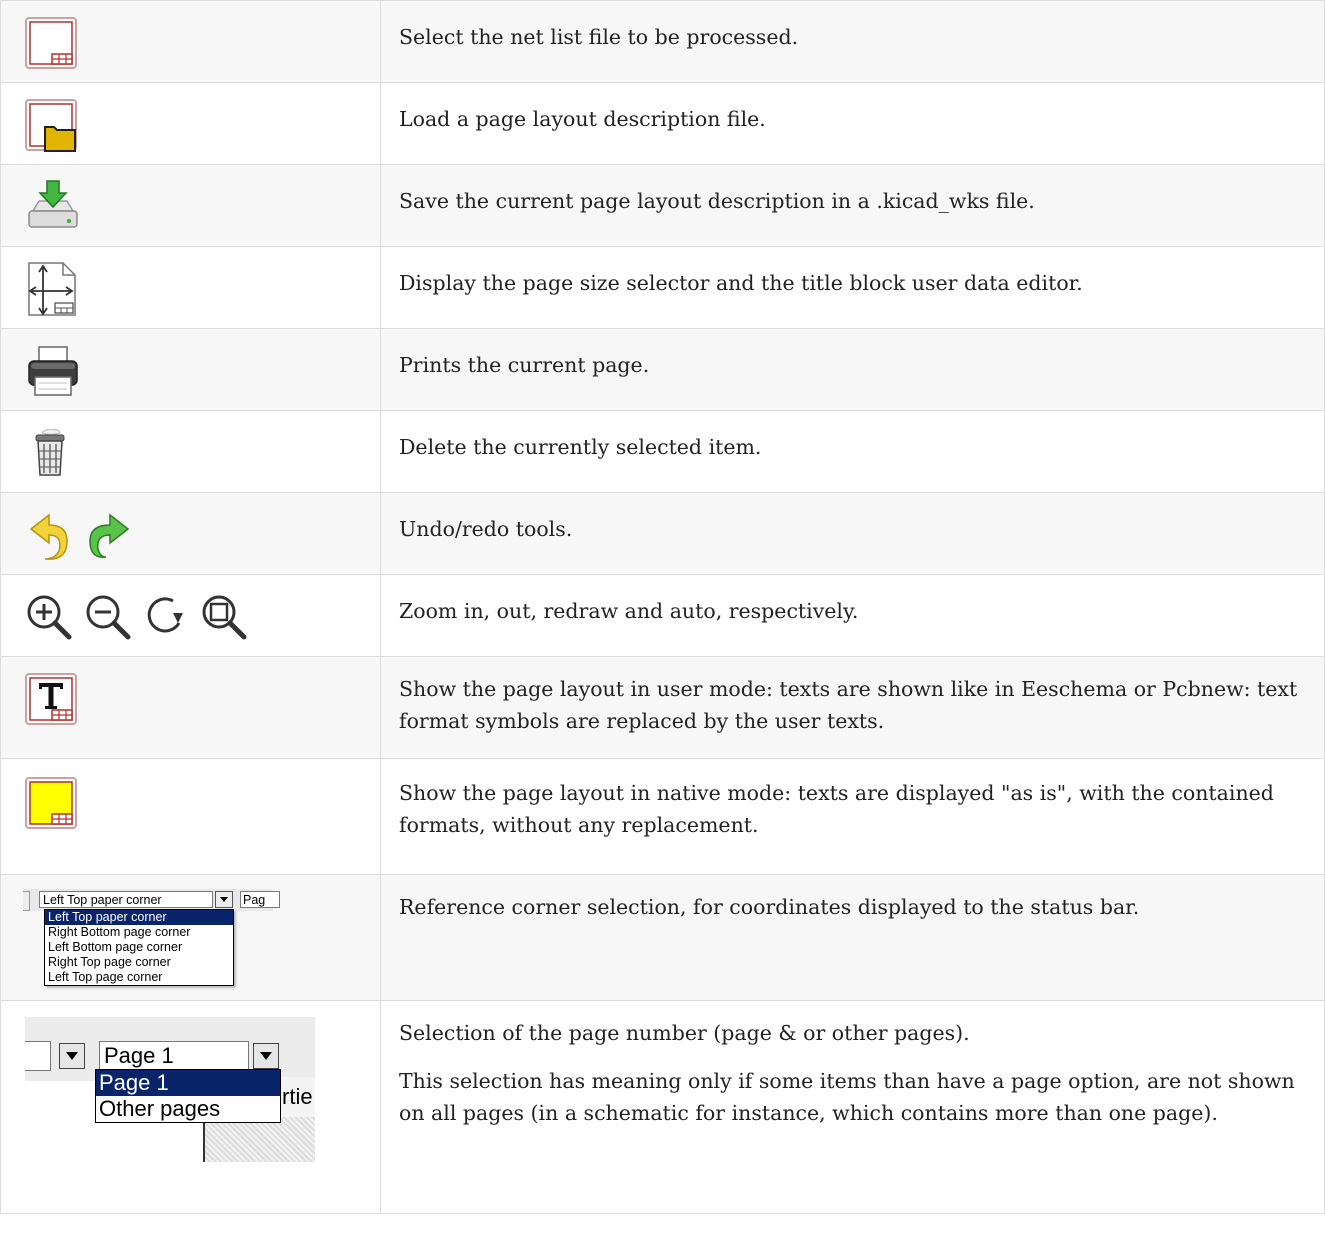 The image size is (1325, 1255). Describe the element at coordinates (139, 932) in the screenshot. I see `dropdown-option: Right Bottom page corner` at that location.